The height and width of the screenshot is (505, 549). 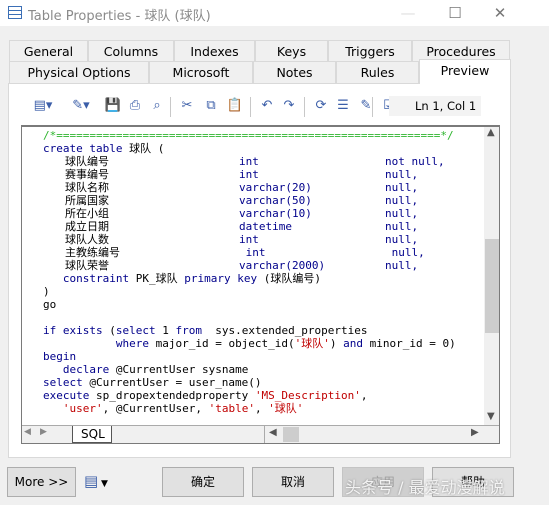 I want to click on refresh-icon: ⟳, so click(x=321, y=106).